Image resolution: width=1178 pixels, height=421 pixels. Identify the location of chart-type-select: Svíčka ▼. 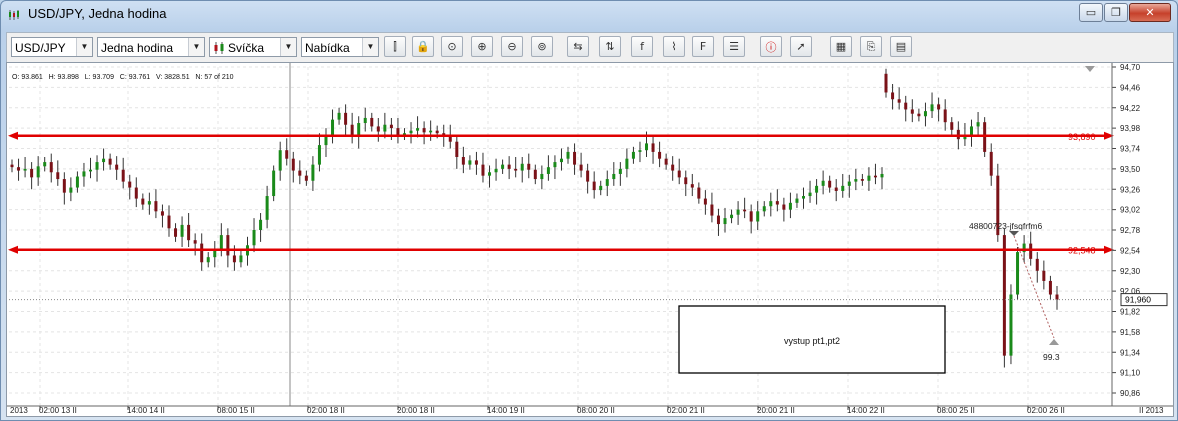
(253, 47).